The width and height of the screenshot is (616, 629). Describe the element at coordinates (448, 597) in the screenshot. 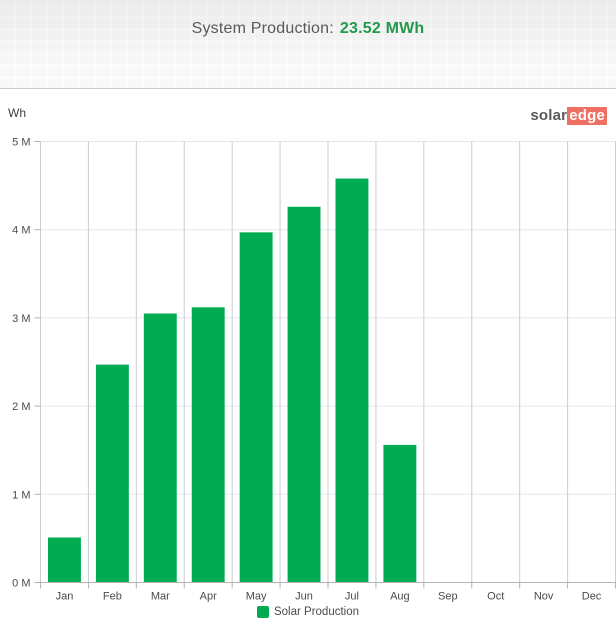

I see `x-tick-label-Sep: Sep` at that location.